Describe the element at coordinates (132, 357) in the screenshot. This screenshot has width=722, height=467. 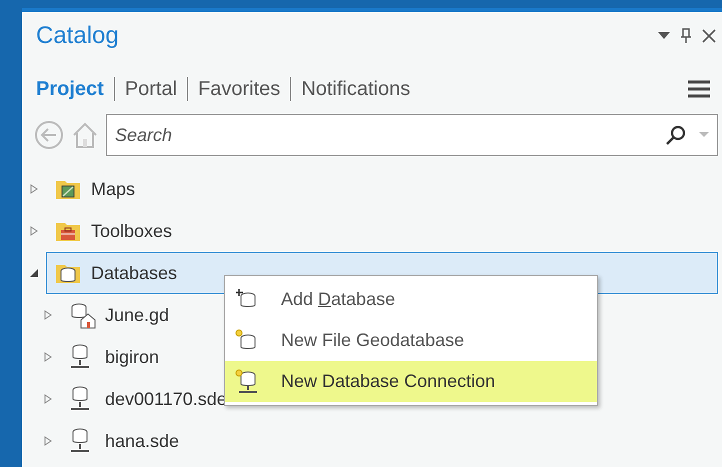
I see `tree-item-label: bigiron` at that location.